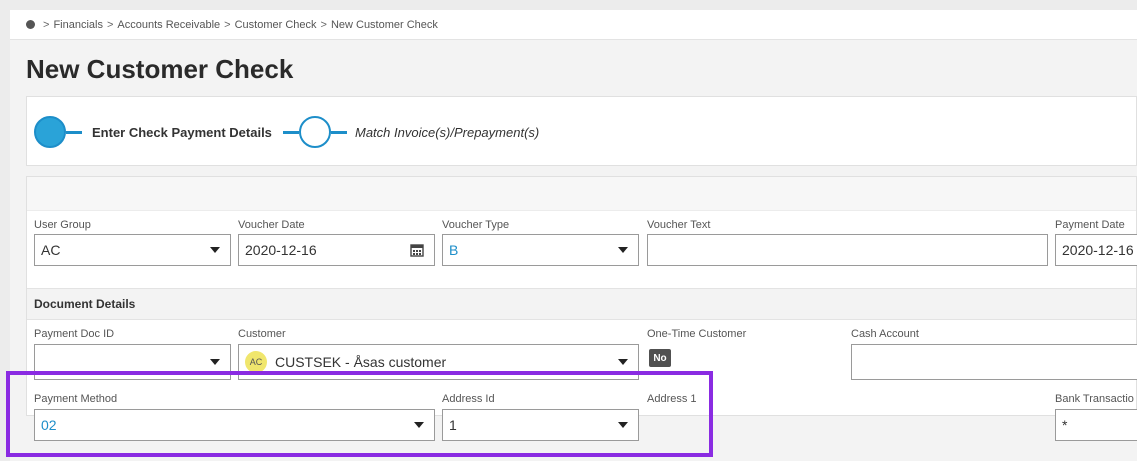 This screenshot has height=461, width=1137. What do you see at coordinates (49, 425) in the screenshot?
I see `payment-method-value: 02` at bounding box center [49, 425].